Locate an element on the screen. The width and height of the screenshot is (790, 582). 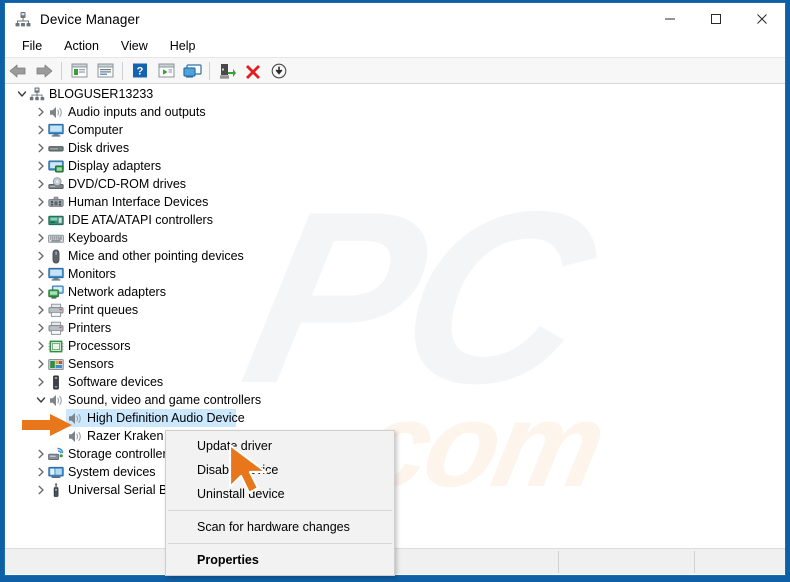
tree-node: Monitors is located at coordinates (395, 274).